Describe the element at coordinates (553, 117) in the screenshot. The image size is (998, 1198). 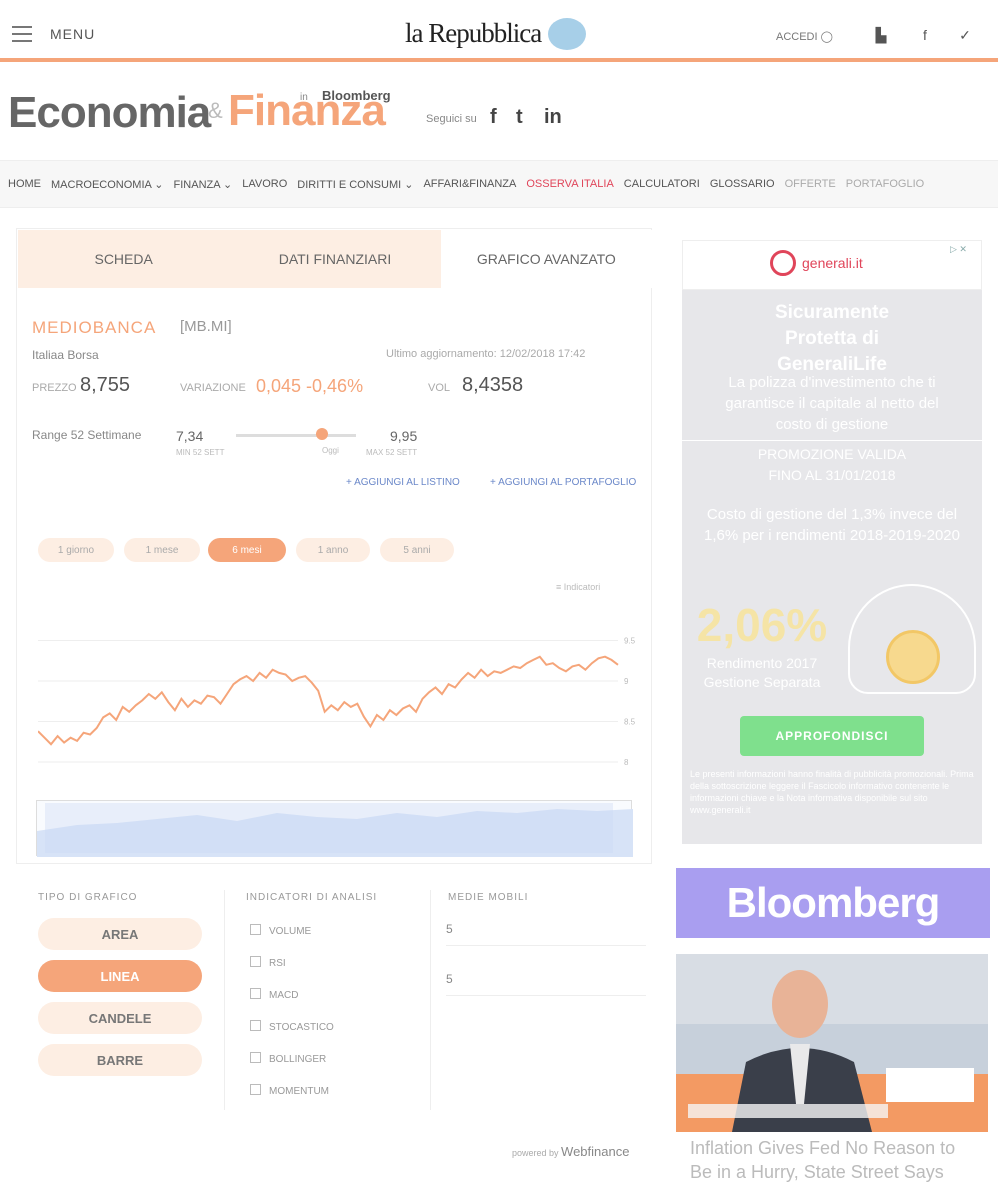
I see `linkedin-icon: in` at that location.